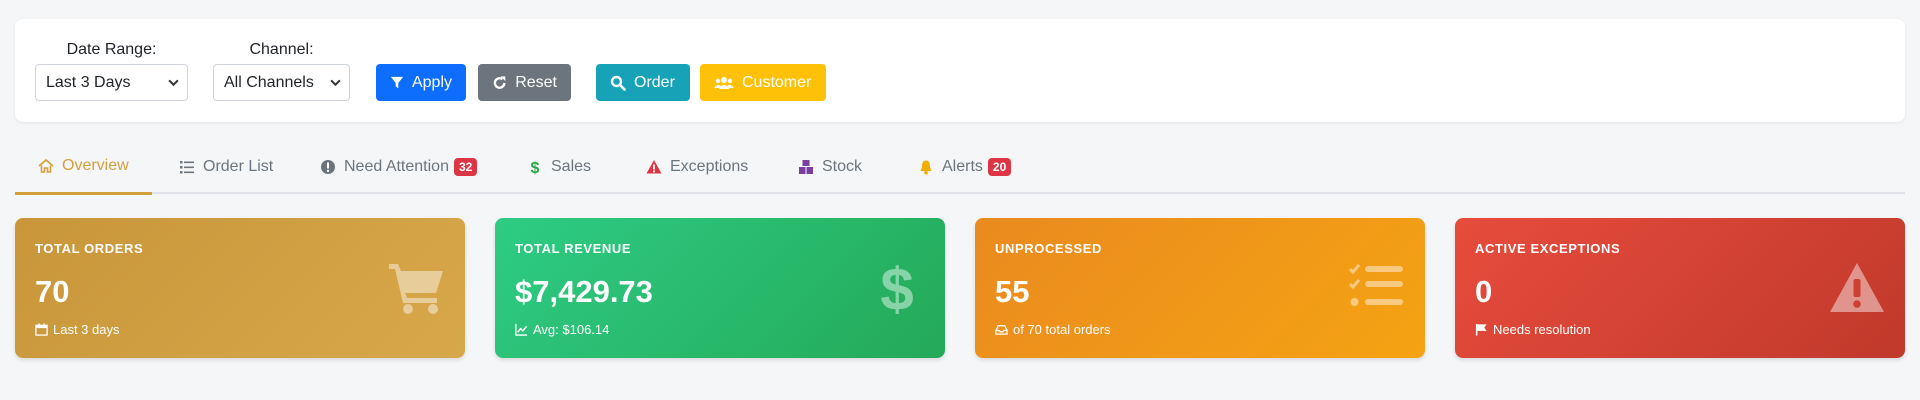  What do you see at coordinates (416, 289) in the screenshot?
I see `cart-icon` at bounding box center [416, 289].